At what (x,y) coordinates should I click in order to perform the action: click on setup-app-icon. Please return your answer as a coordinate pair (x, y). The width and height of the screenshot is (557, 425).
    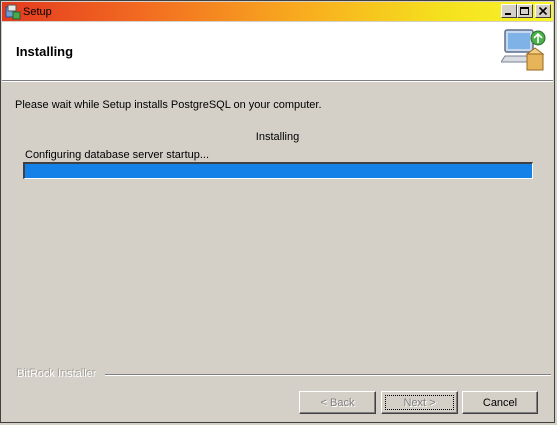
    Looking at the image, I should click on (13, 12).